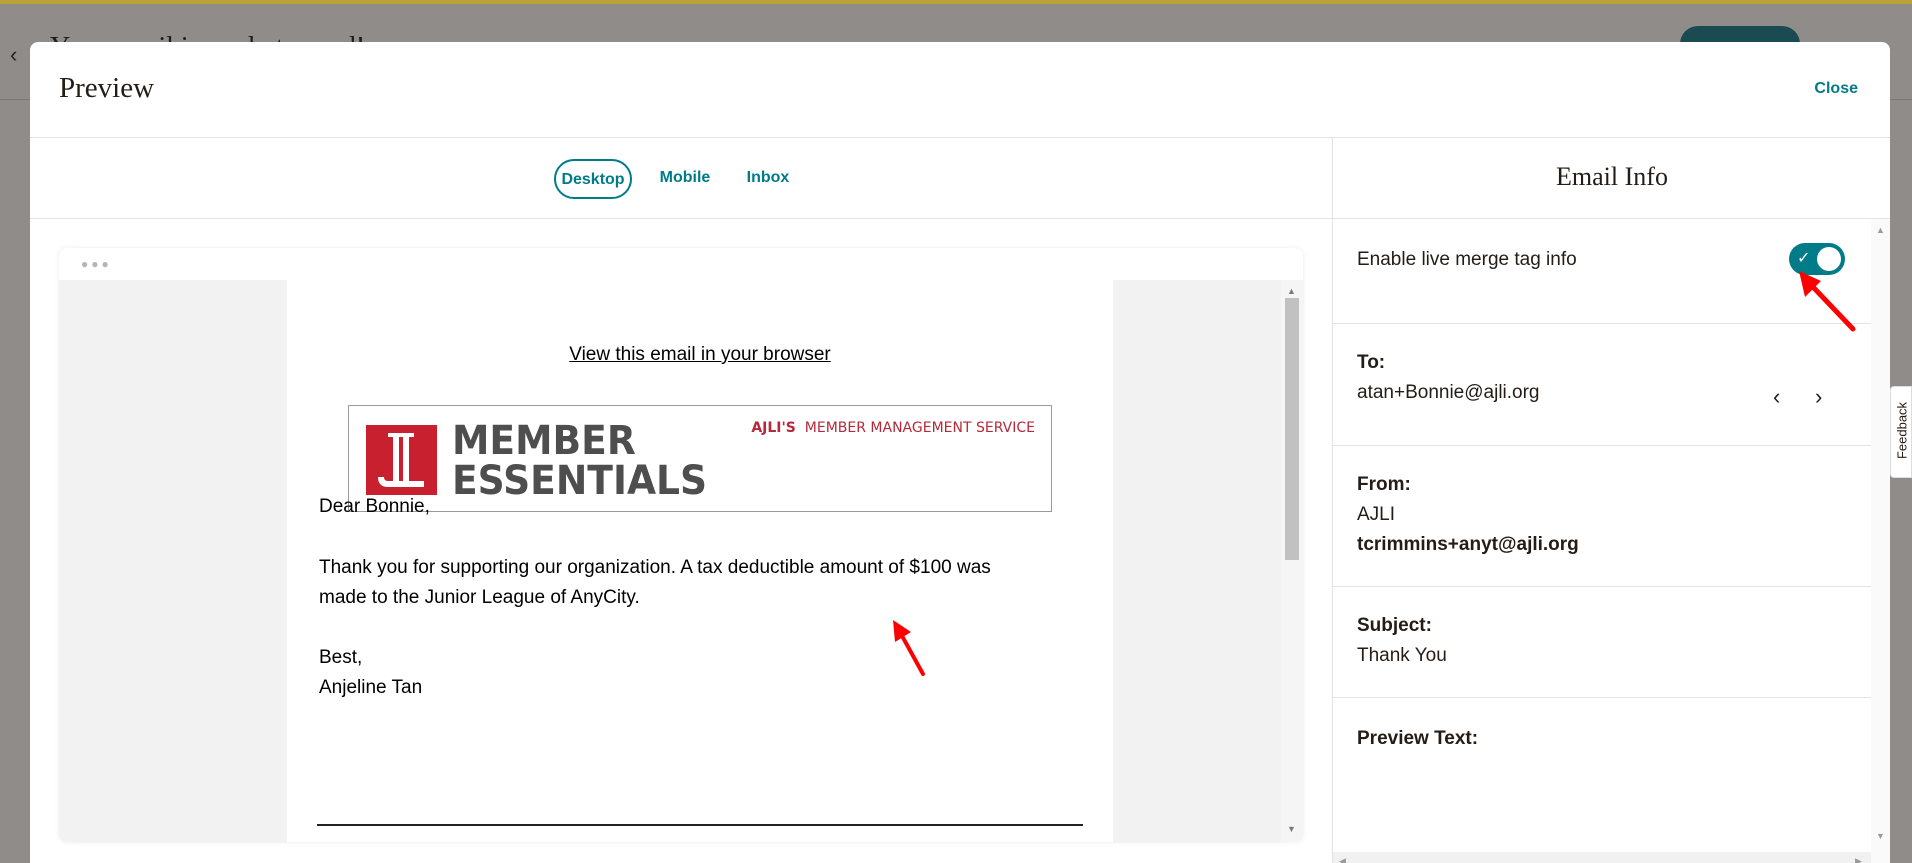 The height and width of the screenshot is (863, 1912). Describe the element at coordinates (1384, 484) in the screenshot. I see `from-label: From:` at that location.